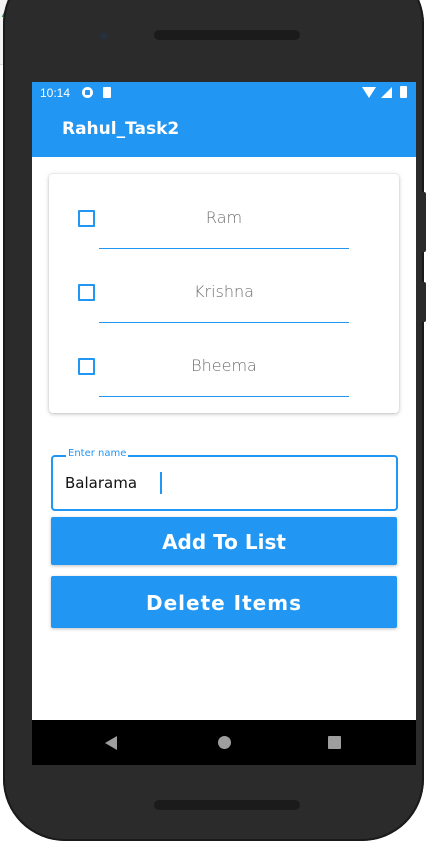 This screenshot has width=427, height=841. I want to click on navigation-bar, so click(224, 742).